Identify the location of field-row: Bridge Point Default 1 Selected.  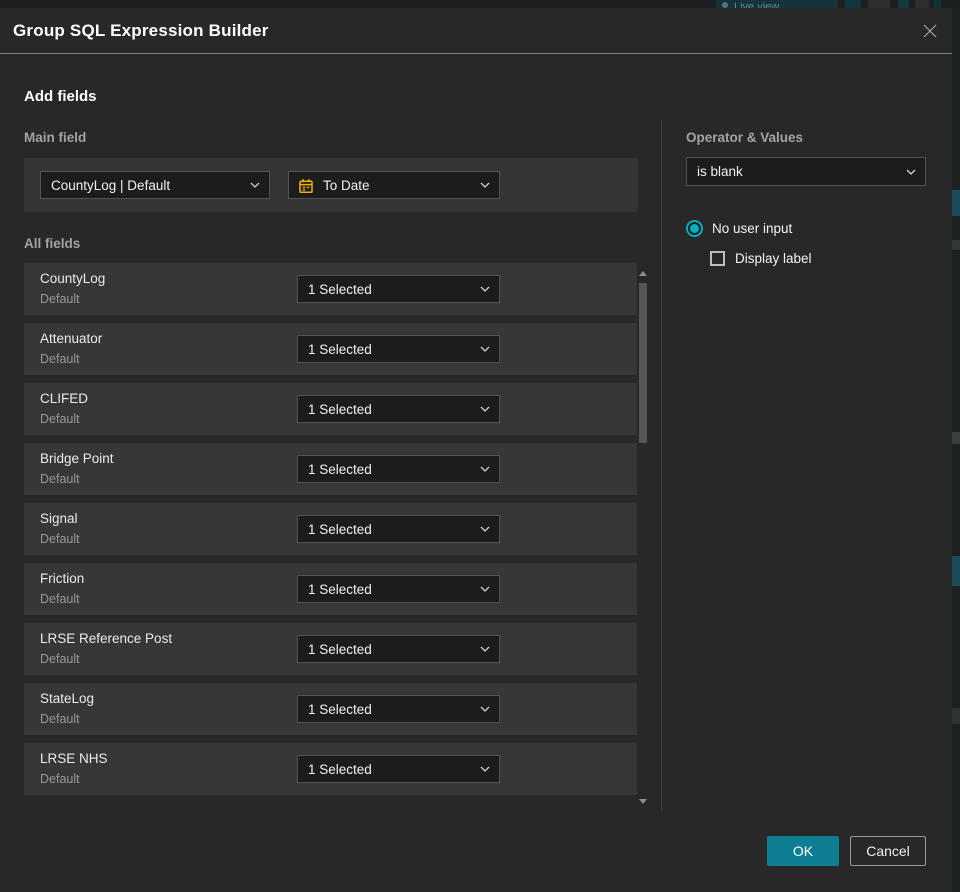
(330, 469).